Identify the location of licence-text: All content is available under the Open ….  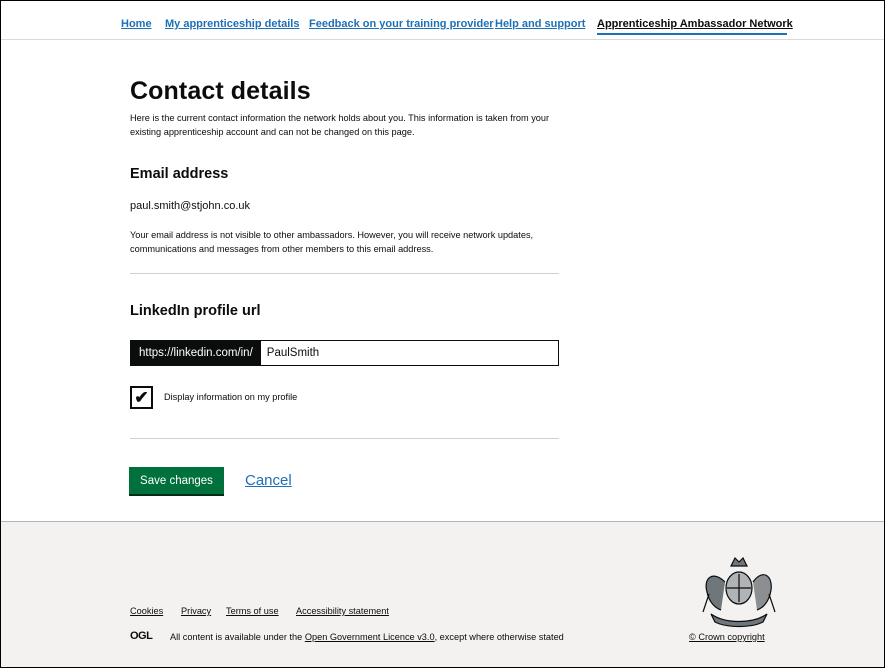
(367, 637).